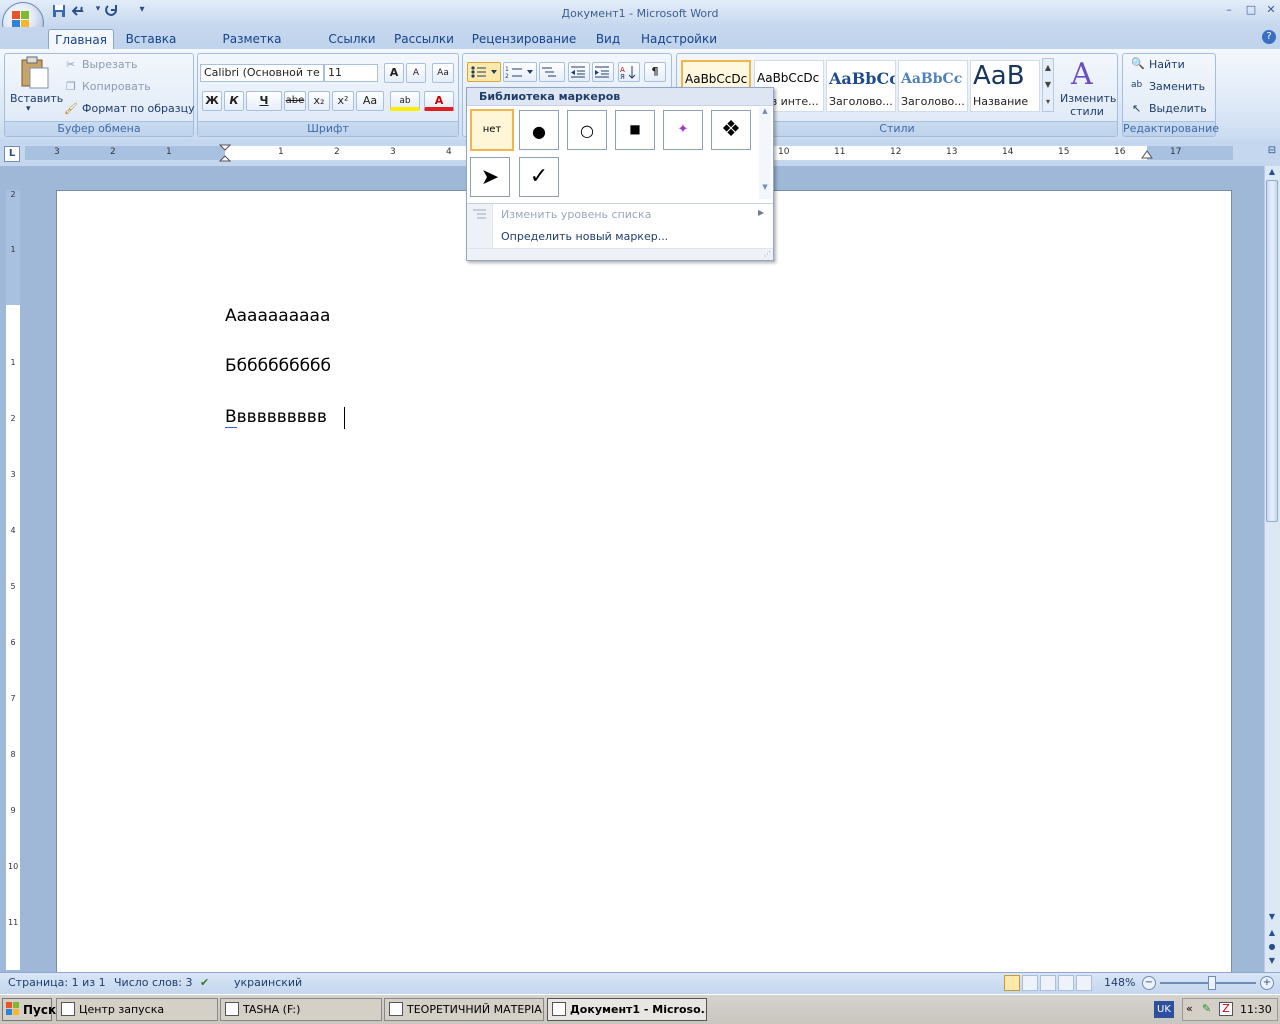 The width and height of the screenshot is (1280, 1024). I want to click on customize-qat-icon: ▾, so click(142, 12).